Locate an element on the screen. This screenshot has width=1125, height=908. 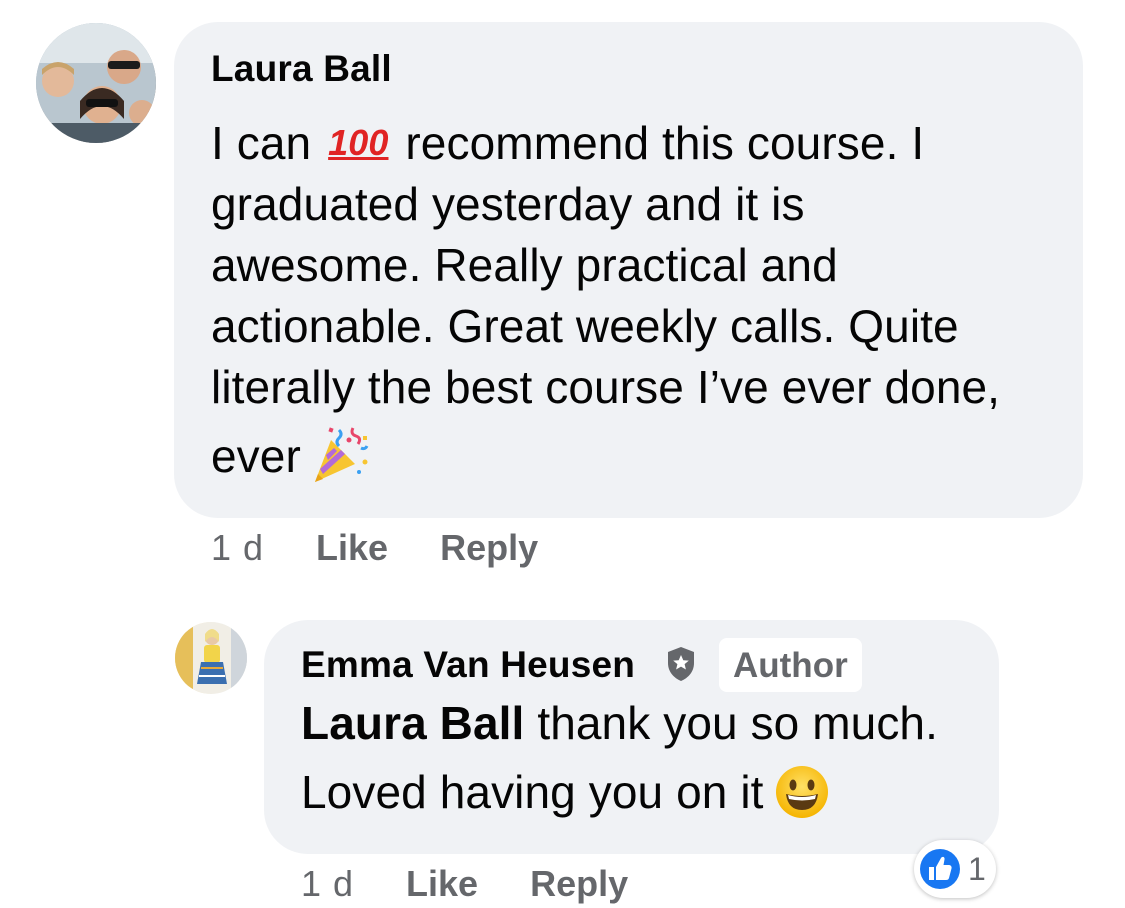
comment-author-name: Emma Van Heusen is located at coordinates (468, 665).